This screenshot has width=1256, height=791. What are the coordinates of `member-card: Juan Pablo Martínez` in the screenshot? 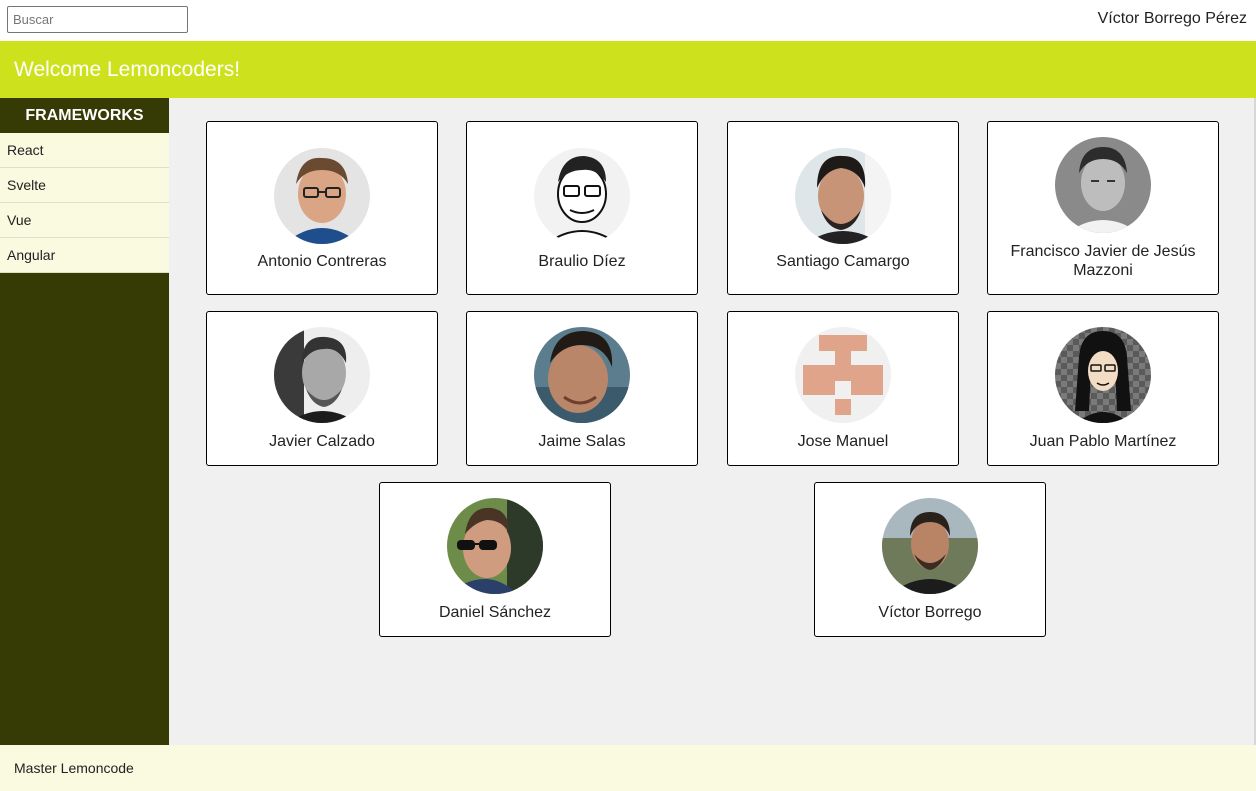 It's located at (1103, 388).